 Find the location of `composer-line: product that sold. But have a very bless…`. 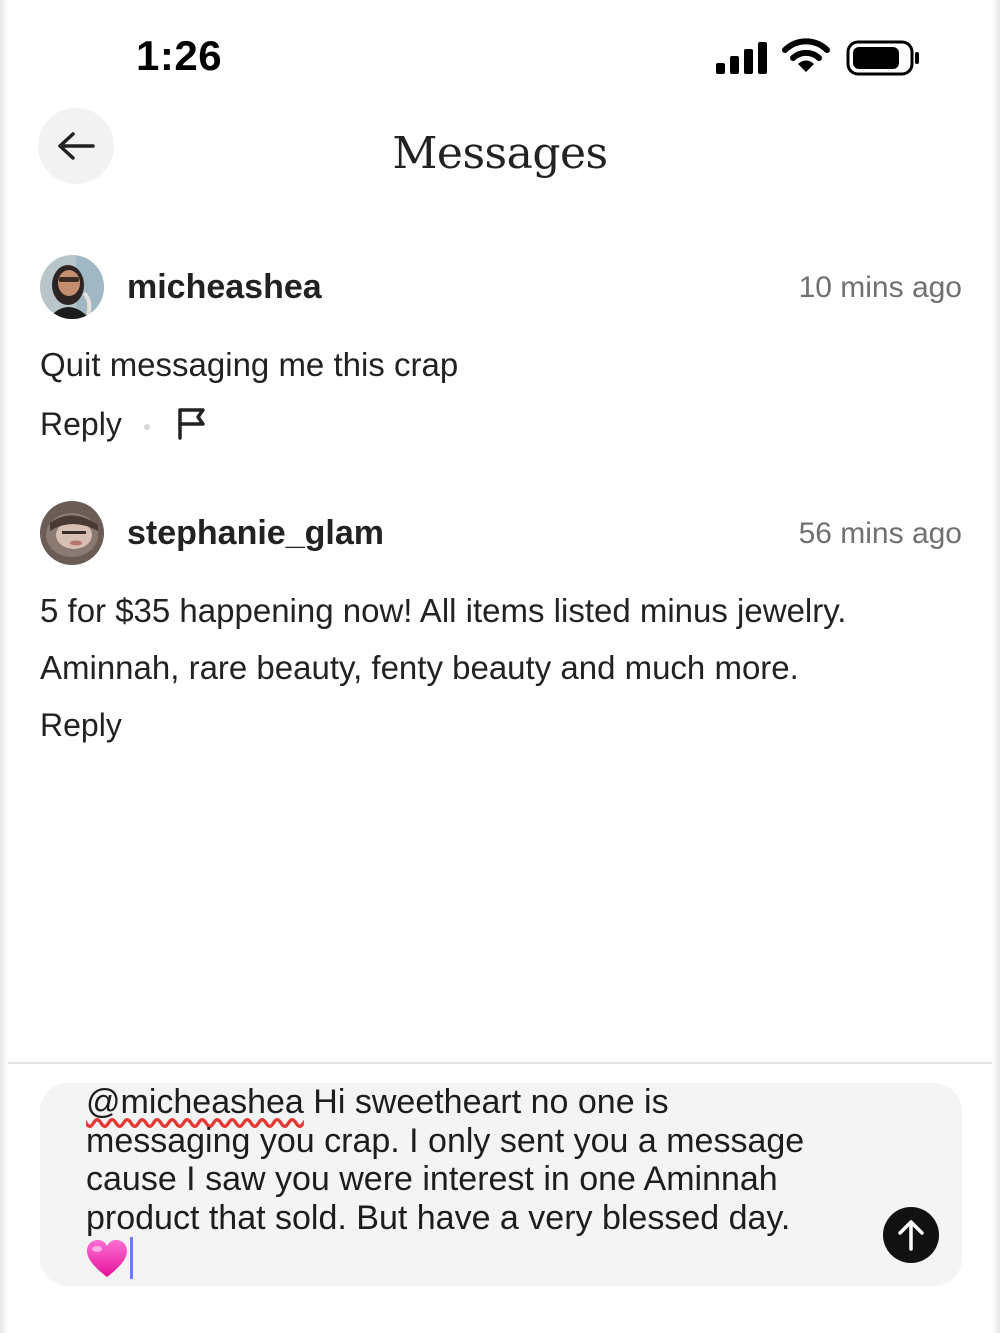

composer-line: product that sold. But have a very bless… is located at coordinates (438, 1217).